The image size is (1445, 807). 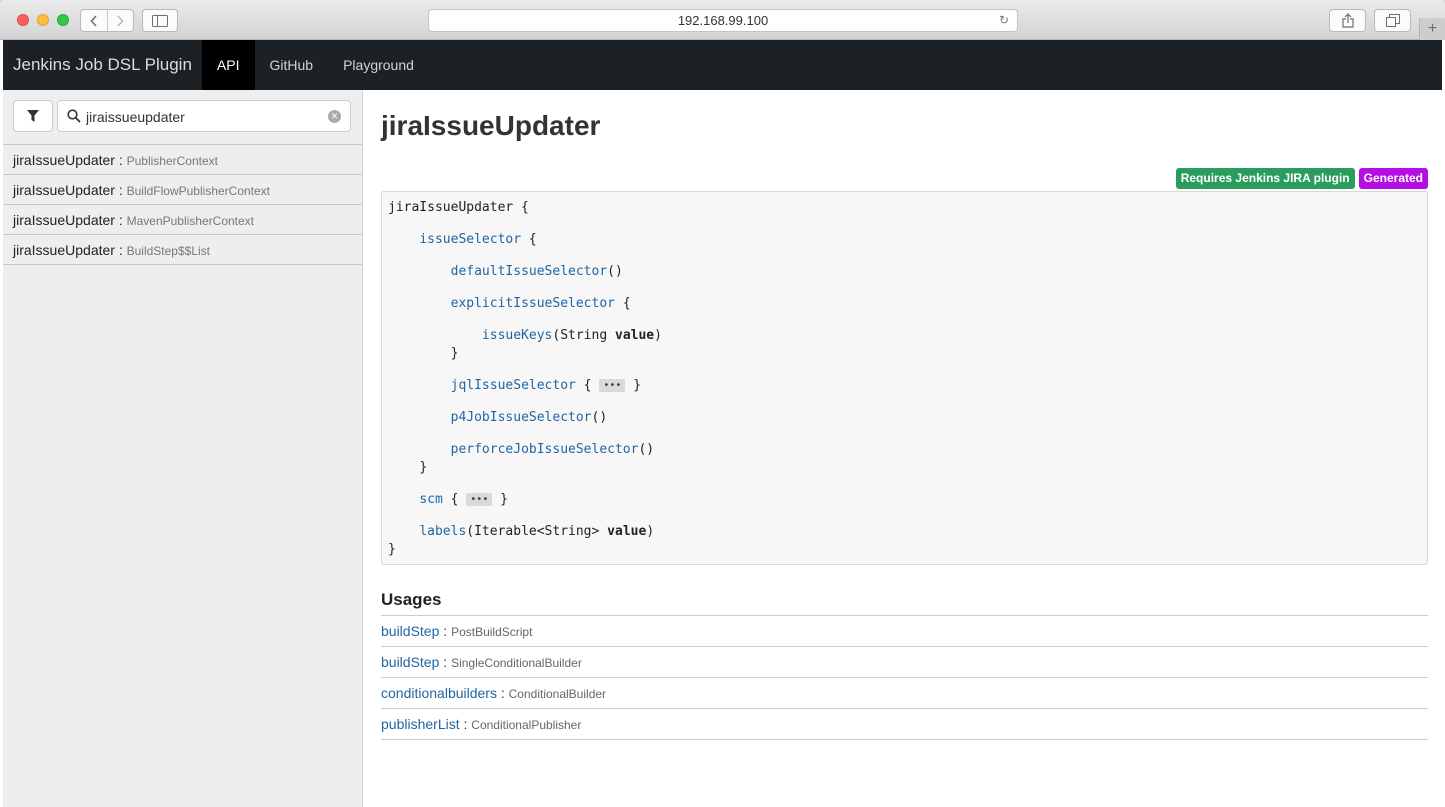 What do you see at coordinates (378, 65) in the screenshot?
I see `nav-playground: Playground` at bounding box center [378, 65].